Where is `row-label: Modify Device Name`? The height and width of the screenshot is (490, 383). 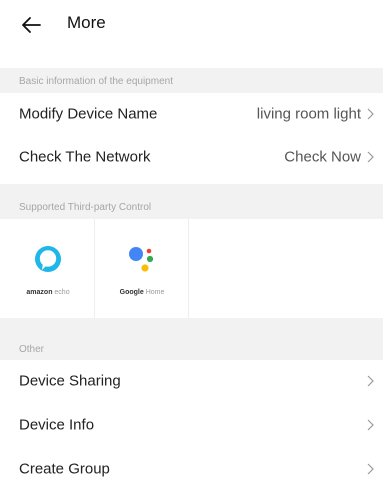 row-label: Modify Device Name is located at coordinates (88, 114).